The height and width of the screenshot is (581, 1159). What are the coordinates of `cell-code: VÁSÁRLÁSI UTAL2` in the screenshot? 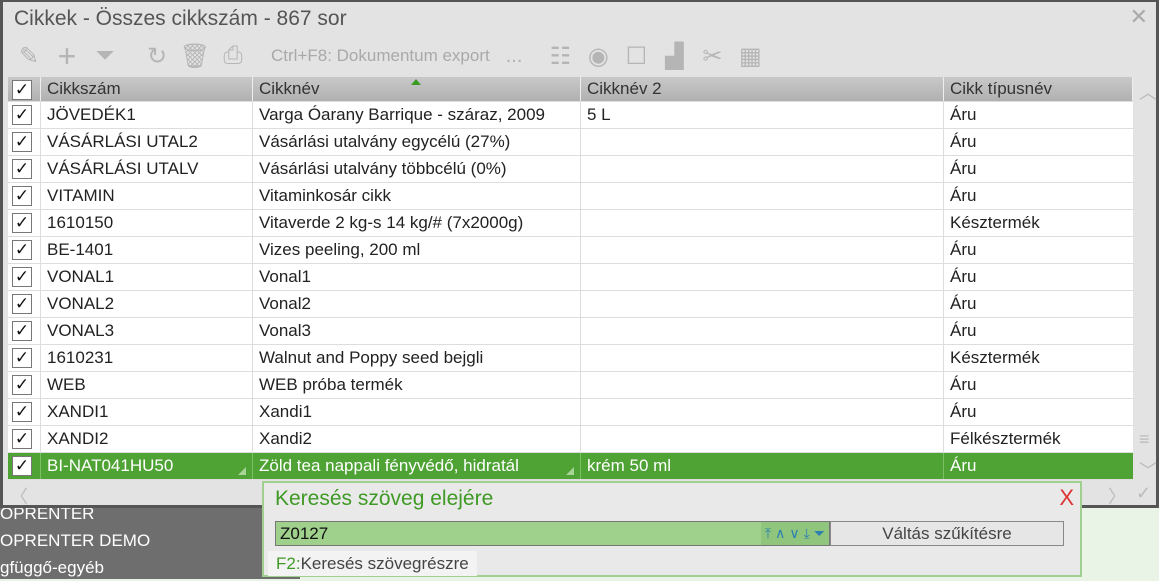 It's located at (147, 142).